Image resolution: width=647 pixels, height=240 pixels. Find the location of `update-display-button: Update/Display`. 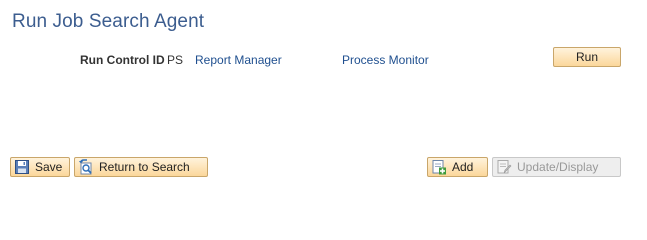

update-display-button: Update/Display is located at coordinates (556, 167).